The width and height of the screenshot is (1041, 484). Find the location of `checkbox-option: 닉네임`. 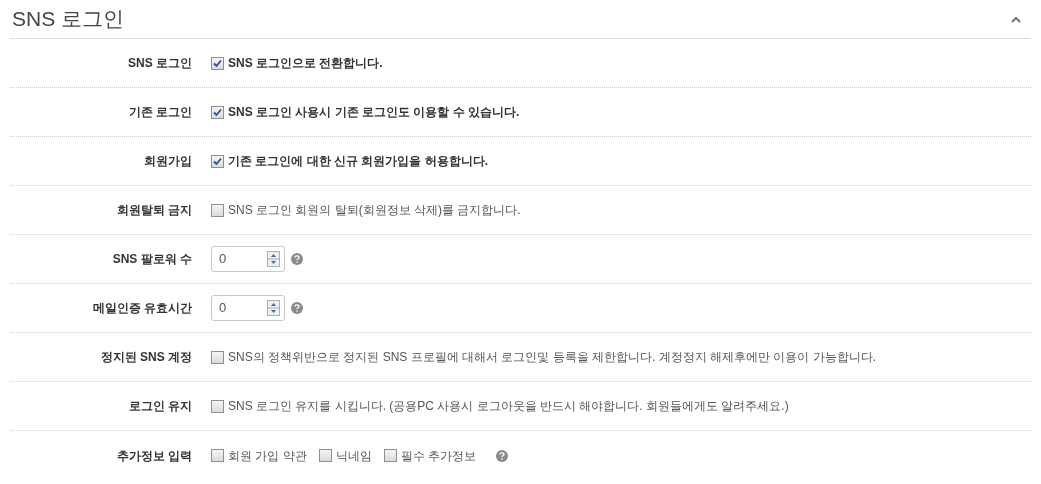

checkbox-option: 닉네임 is located at coordinates (345, 455).